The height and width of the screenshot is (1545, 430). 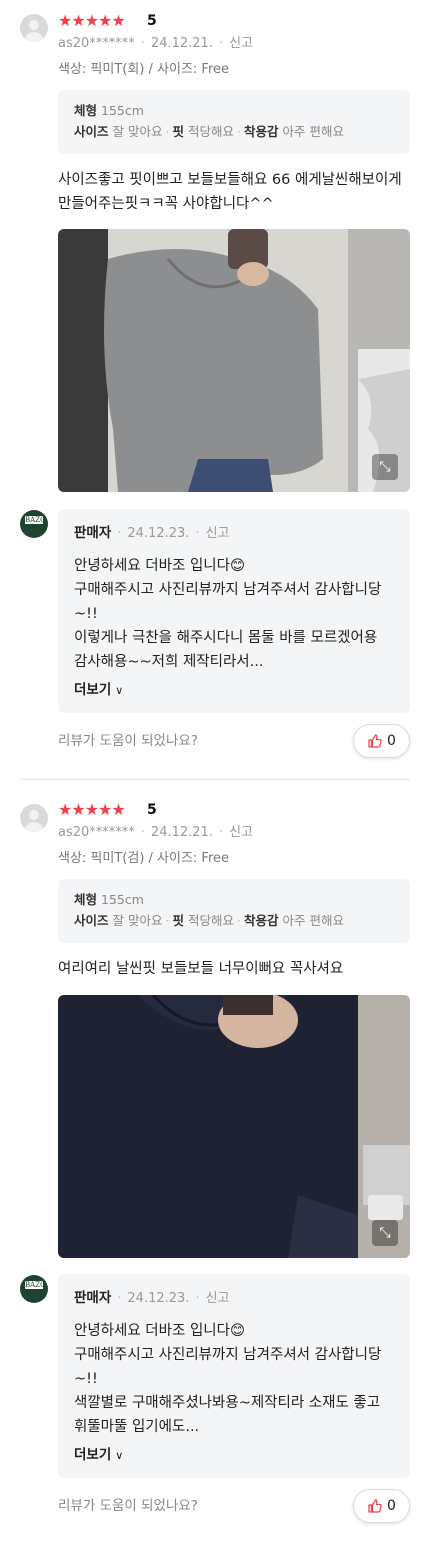 I want to click on purchase-option: 색상: 픽미T(회) / 사이즈: Free, so click(x=144, y=69).